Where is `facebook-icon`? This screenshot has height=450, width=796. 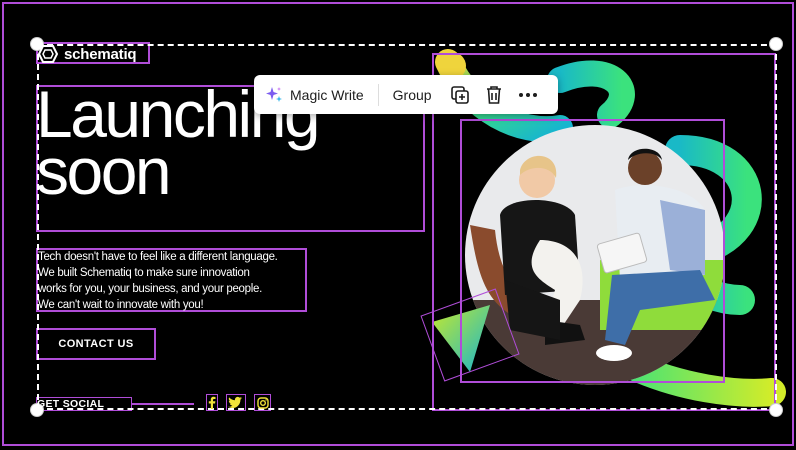
facebook-icon is located at coordinates (212, 402).